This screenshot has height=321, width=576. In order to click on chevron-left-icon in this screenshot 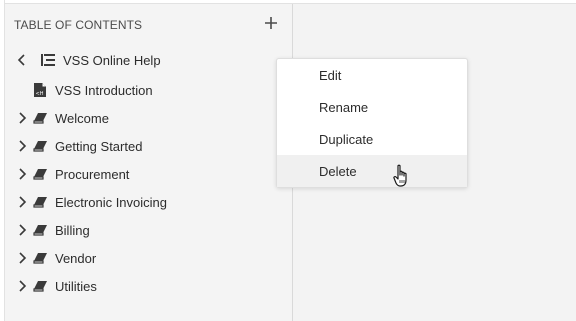, I will do `click(22, 60)`.